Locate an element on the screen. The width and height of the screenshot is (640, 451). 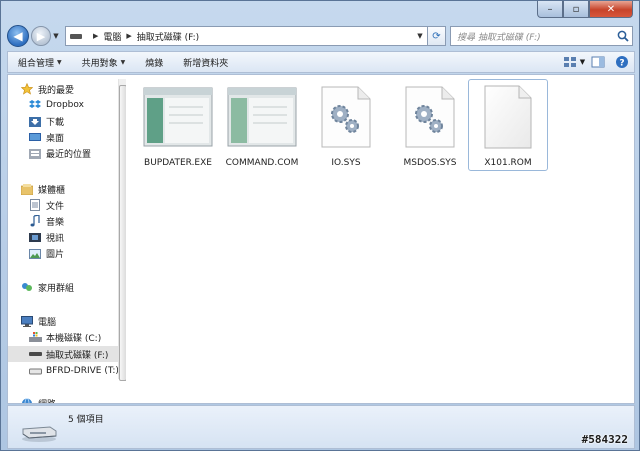
forward-arrow-icon: ▶ is located at coordinates (41, 36).